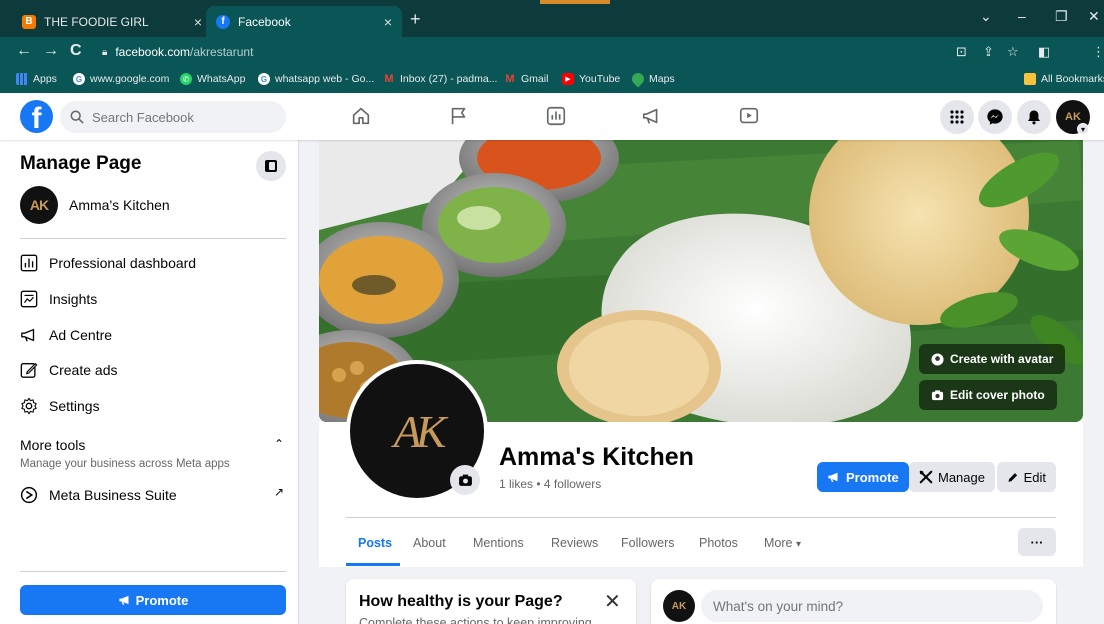 This screenshot has height=624, width=1104. What do you see at coordinates (415, 19) in the screenshot?
I see `new-tab-button: +` at bounding box center [415, 19].